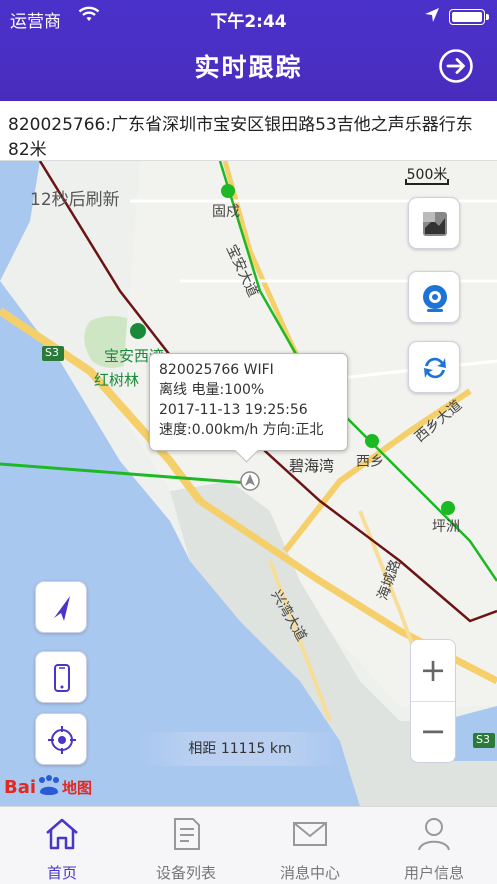 This screenshot has width=497, height=884. Describe the element at coordinates (248, 67) in the screenshot. I see `page-title: 实时跟踪` at that location.